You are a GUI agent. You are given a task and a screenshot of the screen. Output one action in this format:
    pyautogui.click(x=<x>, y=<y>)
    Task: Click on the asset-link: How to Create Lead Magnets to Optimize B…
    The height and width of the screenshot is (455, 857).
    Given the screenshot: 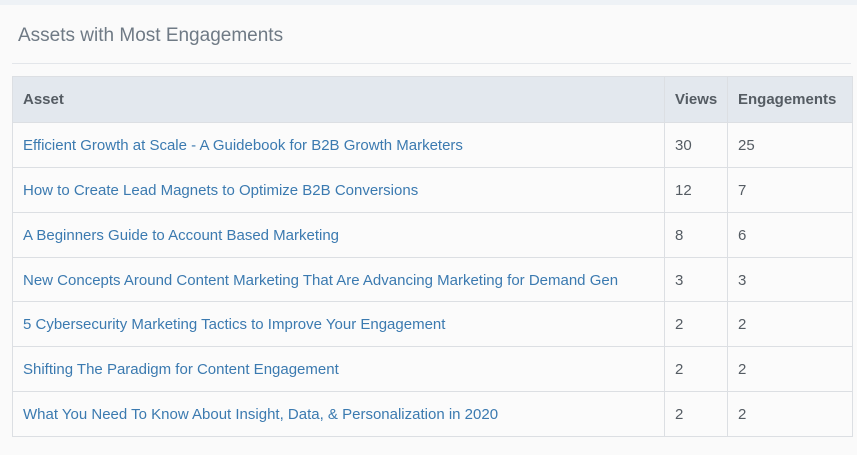 What is the action you would take?
    pyautogui.click(x=220, y=190)
    